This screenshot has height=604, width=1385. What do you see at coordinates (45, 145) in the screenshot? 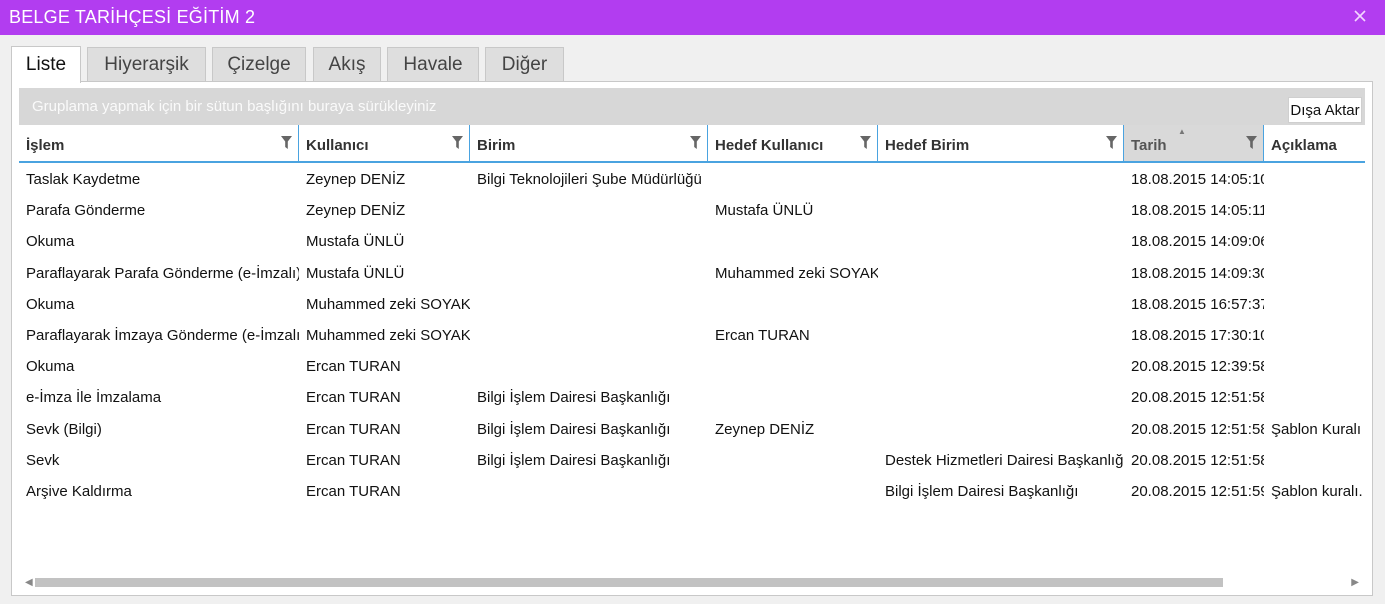
I see `column-header-label: İşlem` at bounding box center [45, 145].